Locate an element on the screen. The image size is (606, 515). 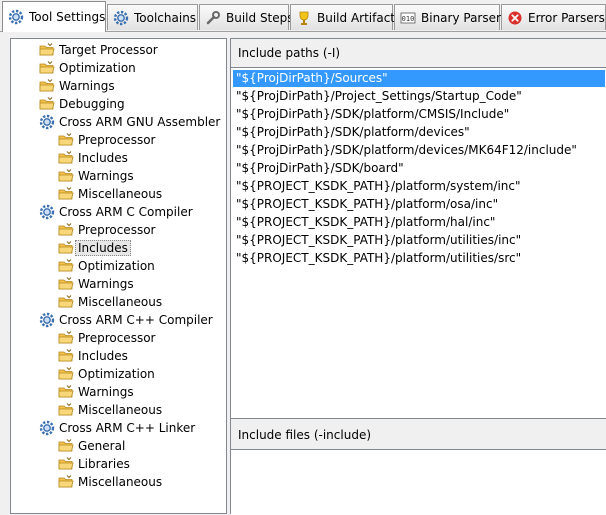
tree-item: Libraries is located at coordinates (94, 464).